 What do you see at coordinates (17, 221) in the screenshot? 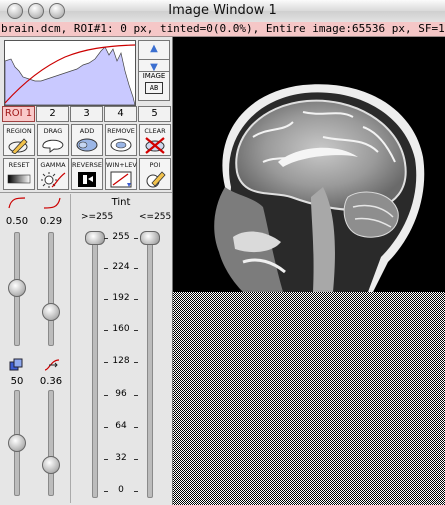
I see `slider-1-value: 0.50` at bounding box center [17, 221].